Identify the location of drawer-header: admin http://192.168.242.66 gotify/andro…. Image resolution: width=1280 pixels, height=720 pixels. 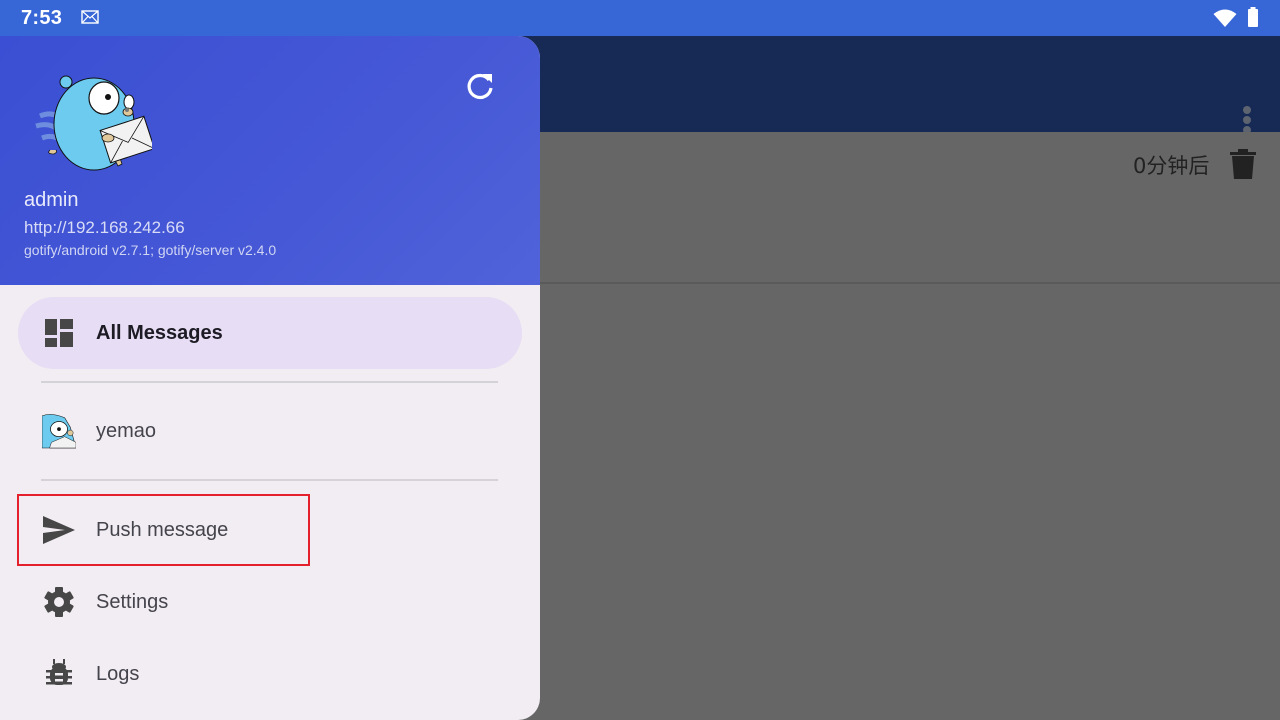
(270, 160).